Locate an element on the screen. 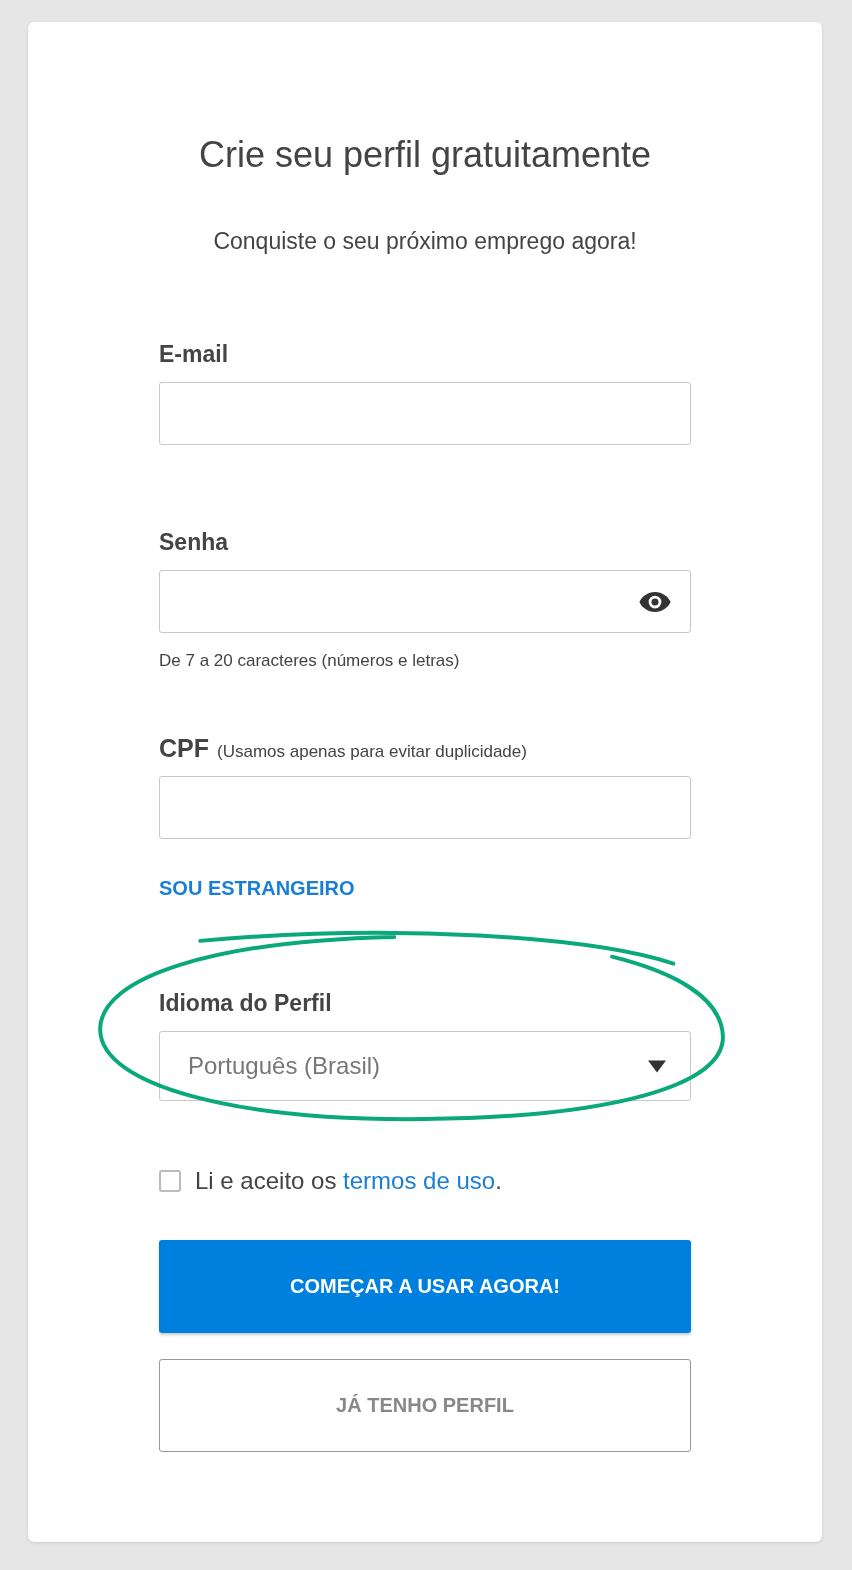 The height and width of the screenshot is (1570, 852). field-label: Idioma do Perfil is located at coordinates (246, 1003).